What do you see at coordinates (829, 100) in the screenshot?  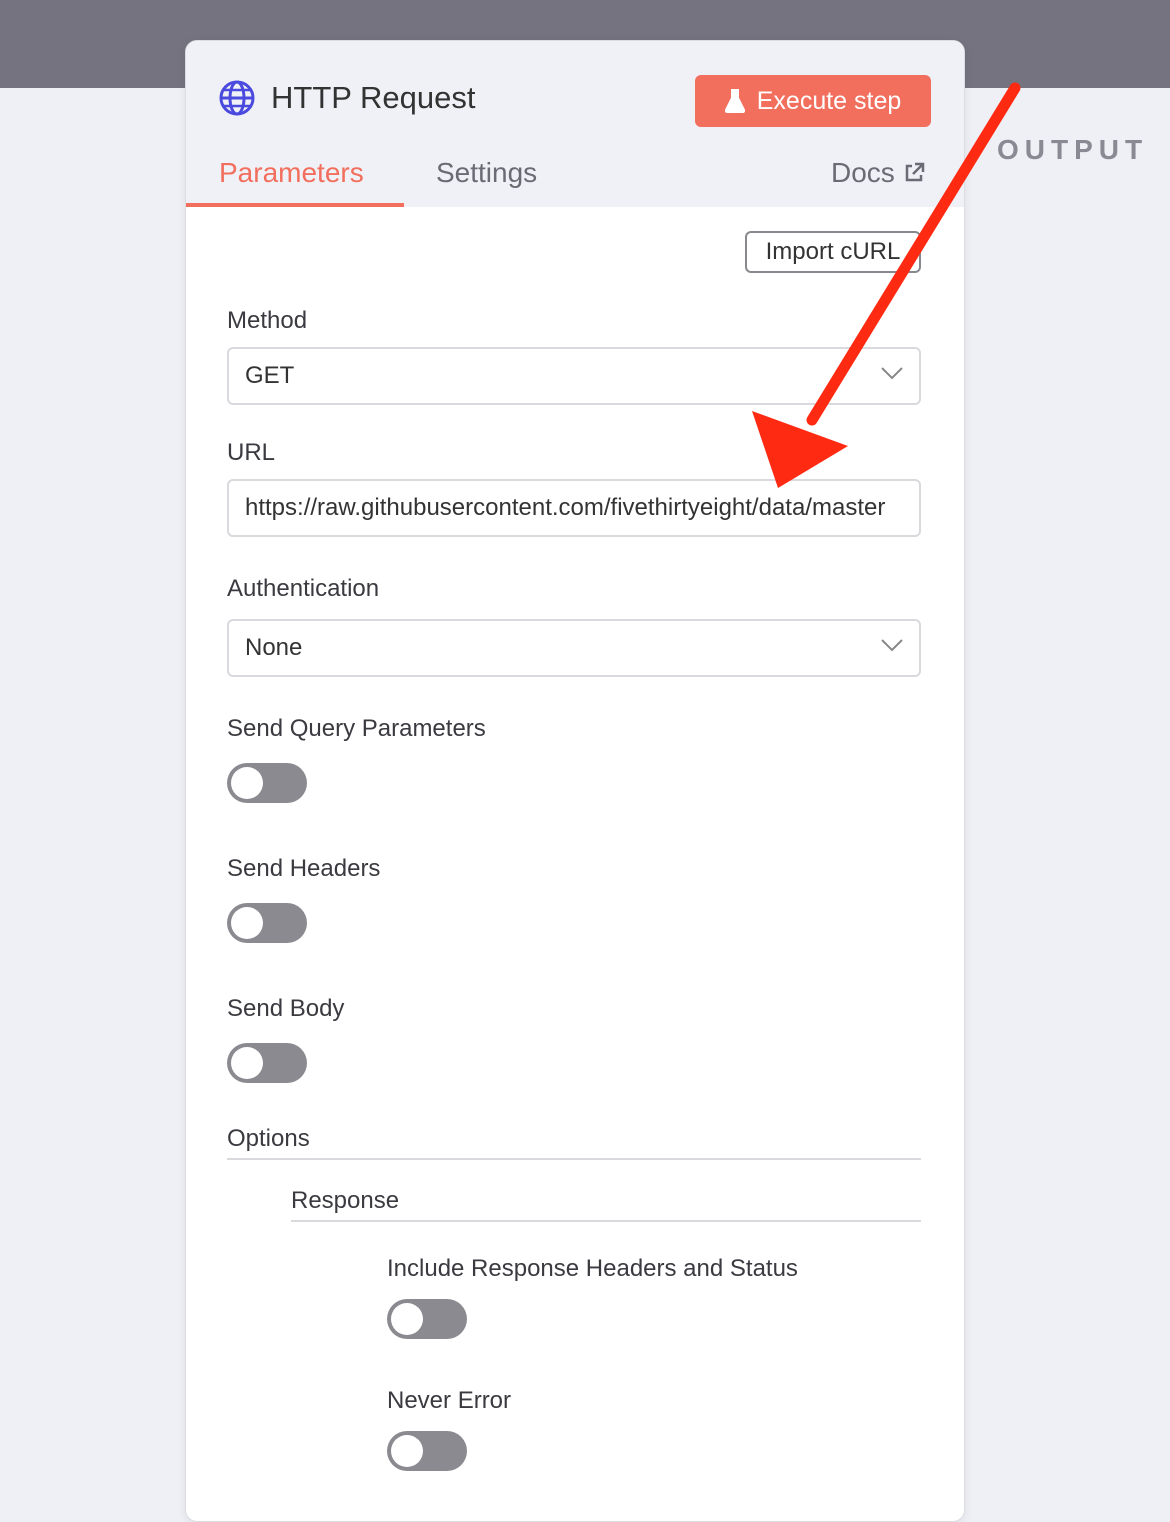 I see `execute-step-label: Execute step` at bounding box center [829, 100].